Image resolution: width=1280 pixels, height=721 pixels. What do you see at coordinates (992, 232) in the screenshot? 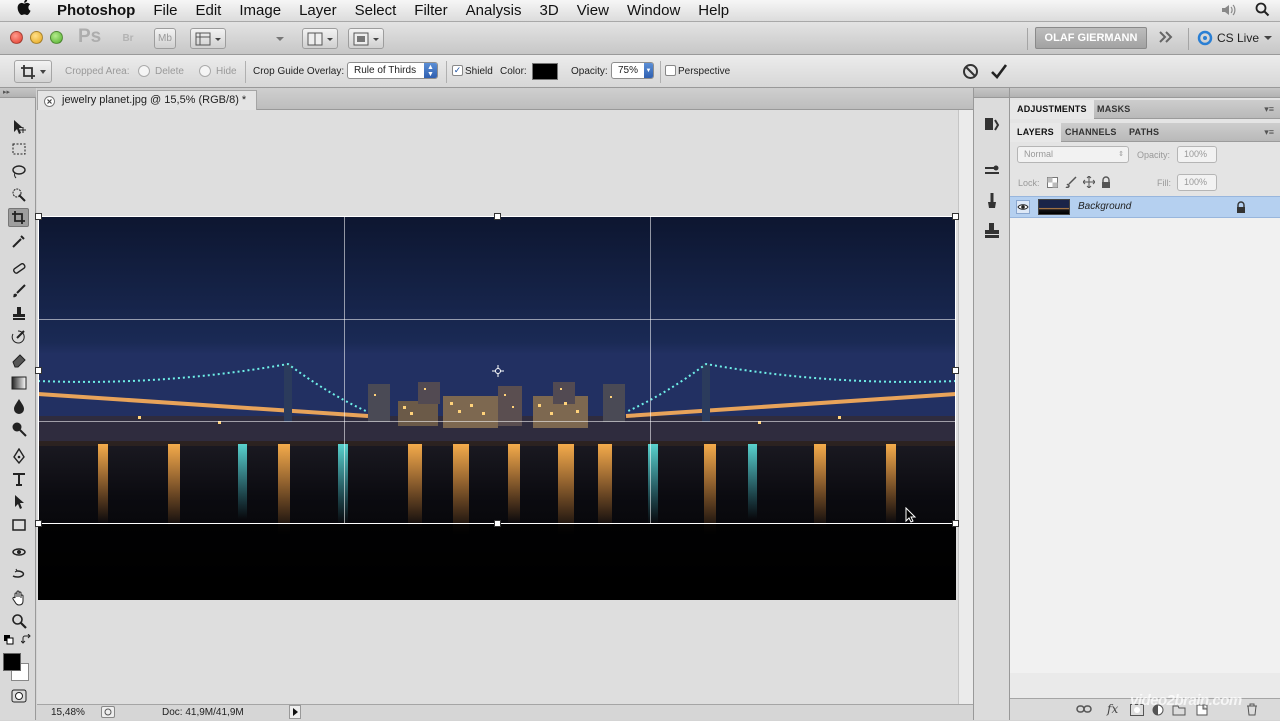
I see `clone-source-panel-icon` at bounding box center [992, 232].